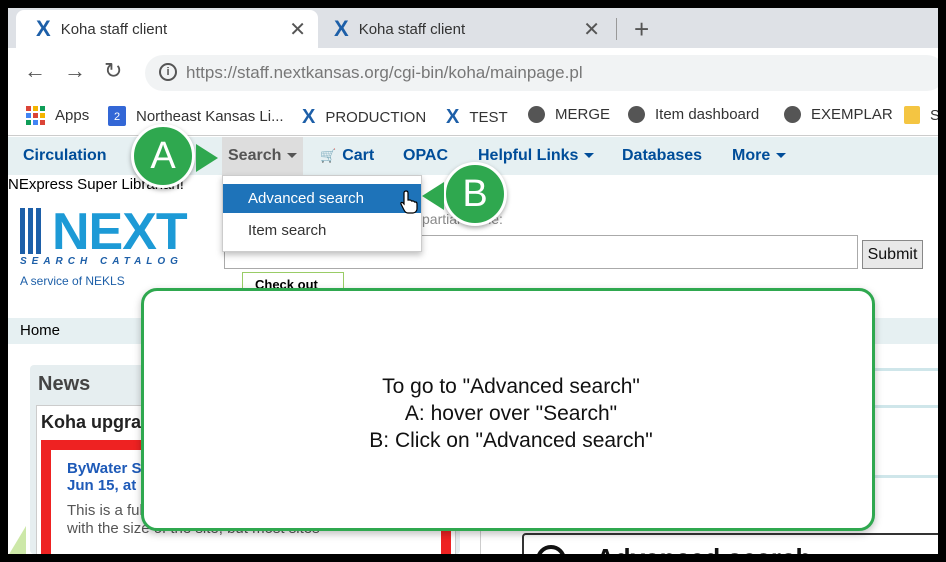 Image resolution: width=946 pixels, height=562 pixels. What do you see at coordinates (91, 422) in the screenshot?
I see `news-headline: Koha upgra` at bounding box center [91, 422].